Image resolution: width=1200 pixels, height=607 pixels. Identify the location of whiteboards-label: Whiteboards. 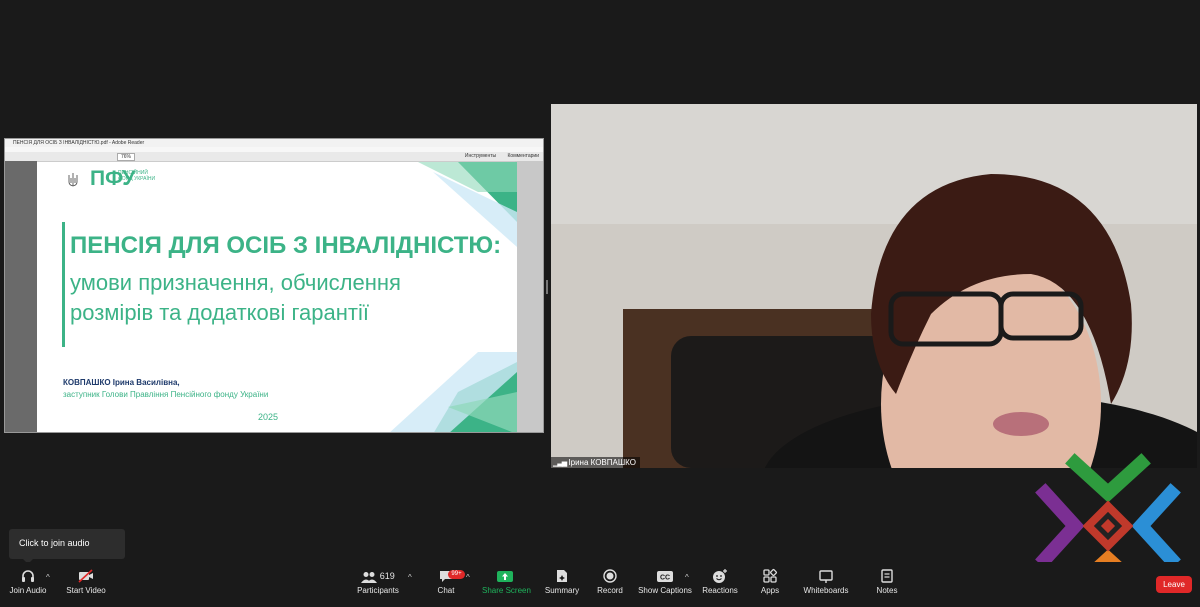
(826, 590).